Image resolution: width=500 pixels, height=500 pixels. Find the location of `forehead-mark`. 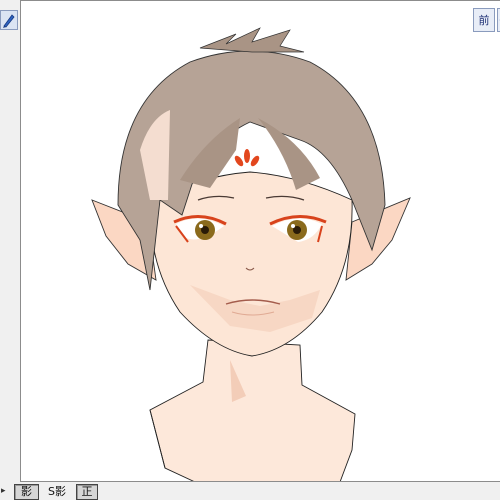

forehead-mark is located at coordinates (247, 158).